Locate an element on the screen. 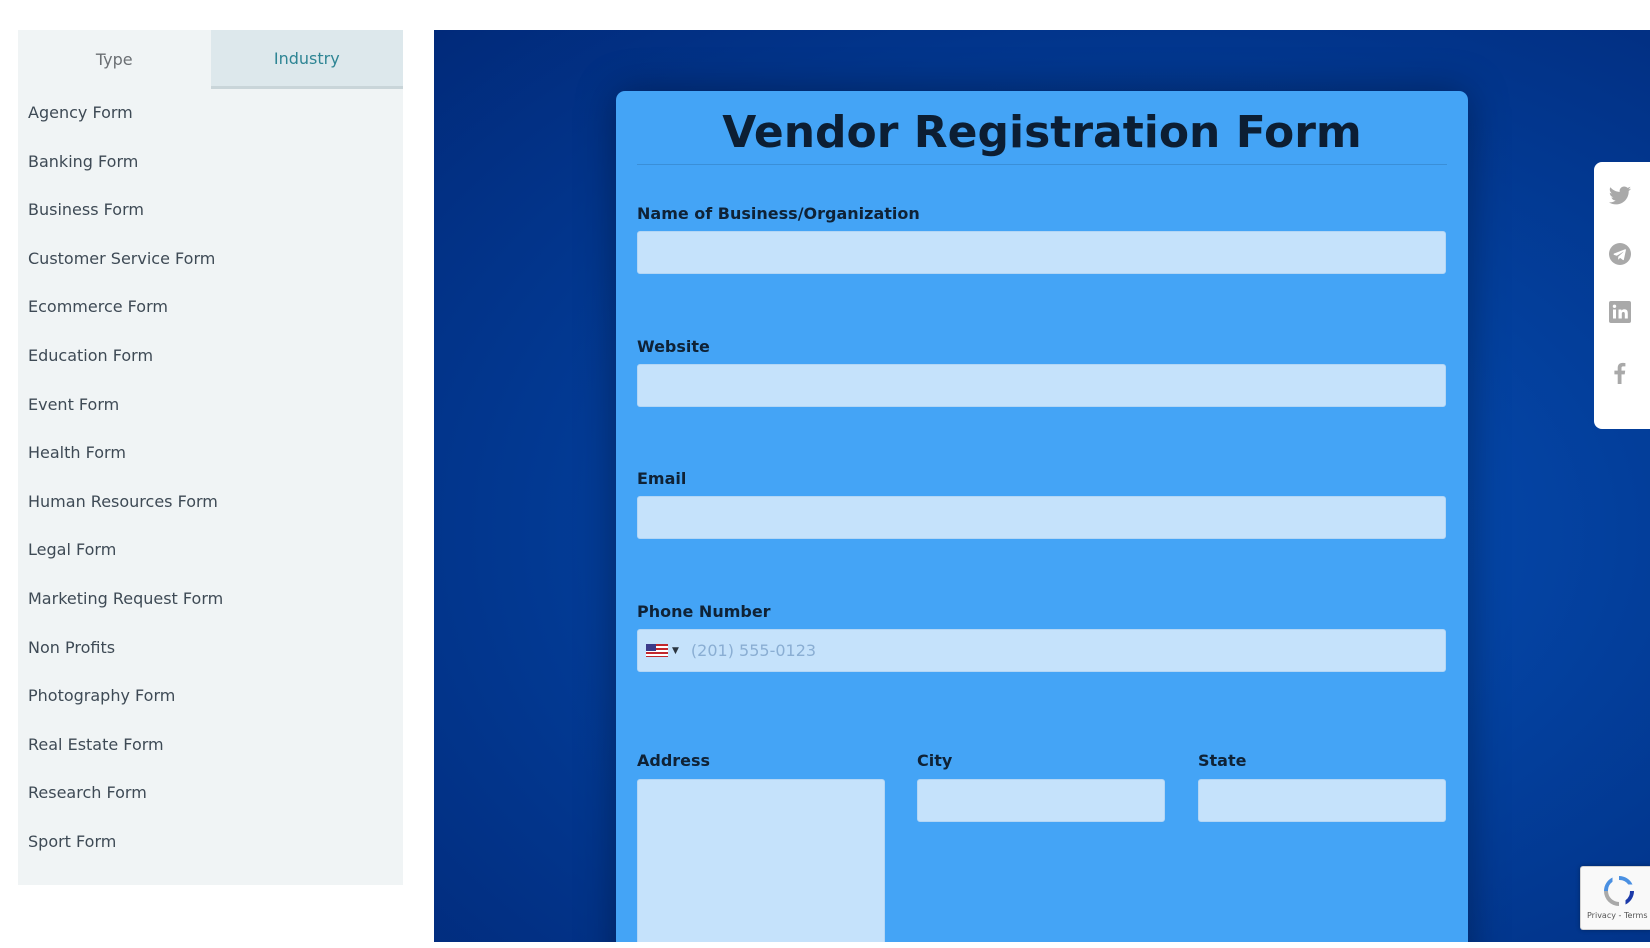 Image resolution: width=1650 pixels, height=948 pixels. sidebar-item-research: Research Form is located at coordinates (210, 793).